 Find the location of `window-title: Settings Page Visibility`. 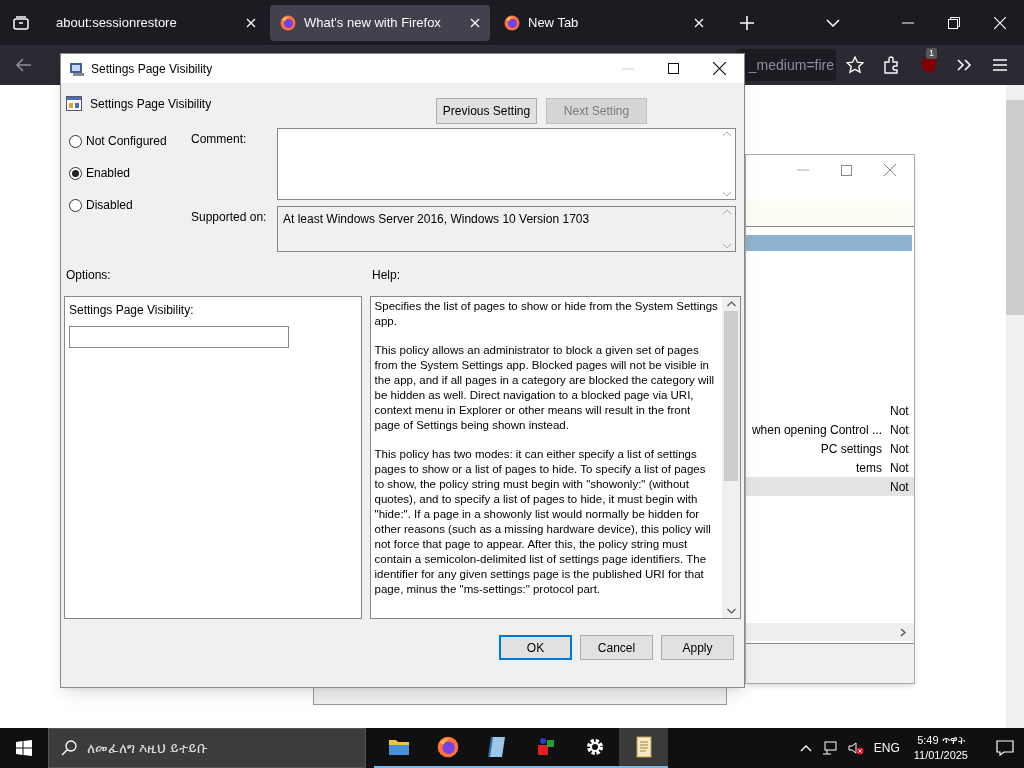

window-title: Settings Page Visibility is located at coordinates (152, 69).